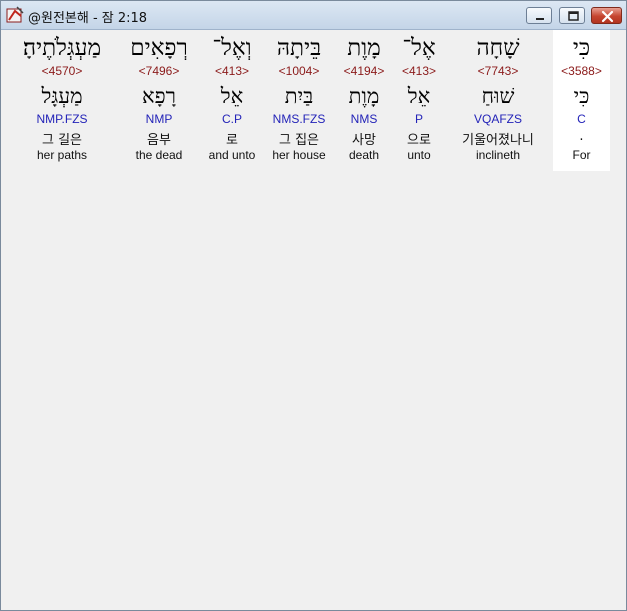 The height and width of the screenshot is (611, 627). I want to click on minimize-button, so click(539, 15).